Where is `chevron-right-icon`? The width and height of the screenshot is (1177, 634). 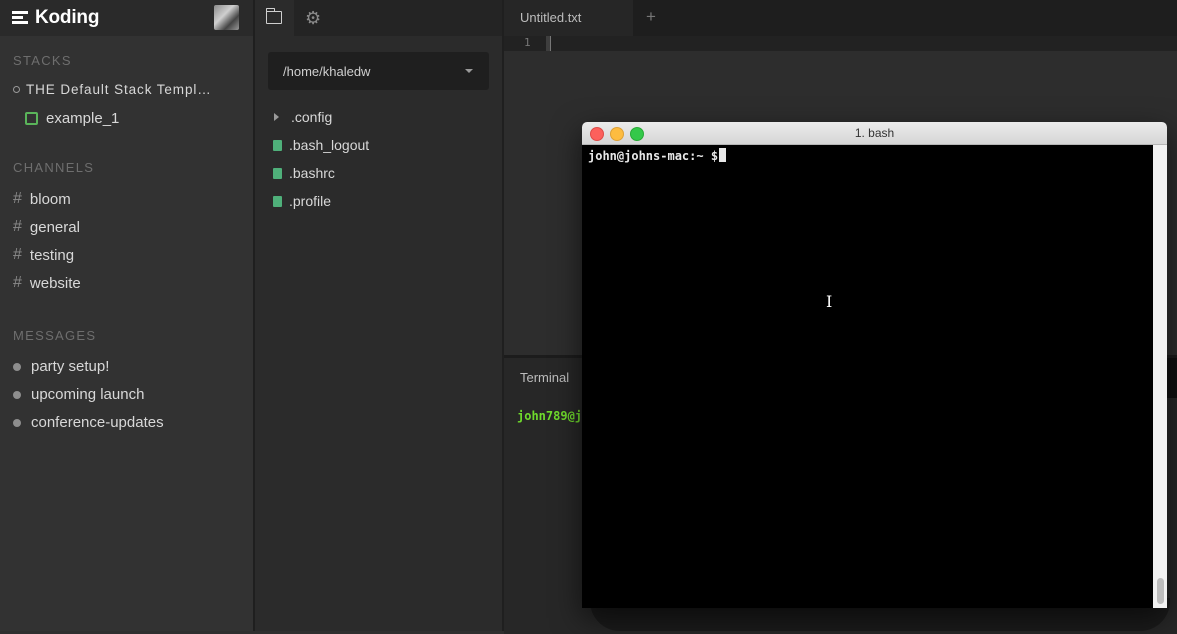
chevron-right-icon is located at coordinates (276, 117).